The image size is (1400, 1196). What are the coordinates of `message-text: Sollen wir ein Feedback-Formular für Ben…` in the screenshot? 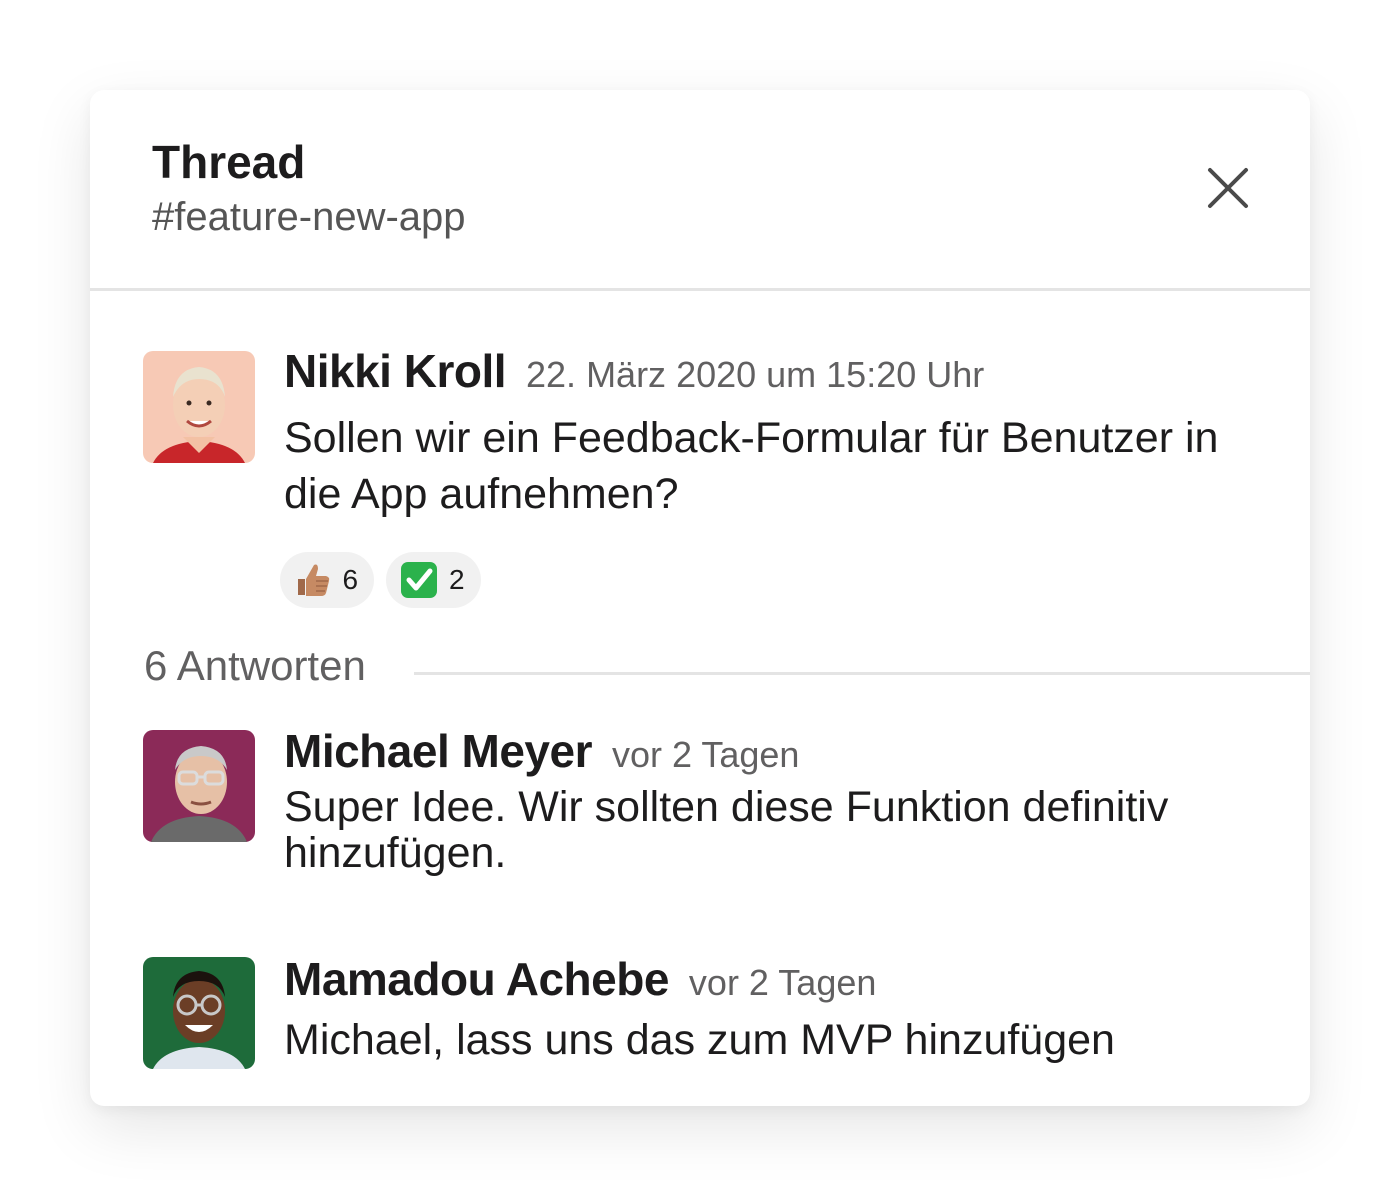 It's located at (751, 466).